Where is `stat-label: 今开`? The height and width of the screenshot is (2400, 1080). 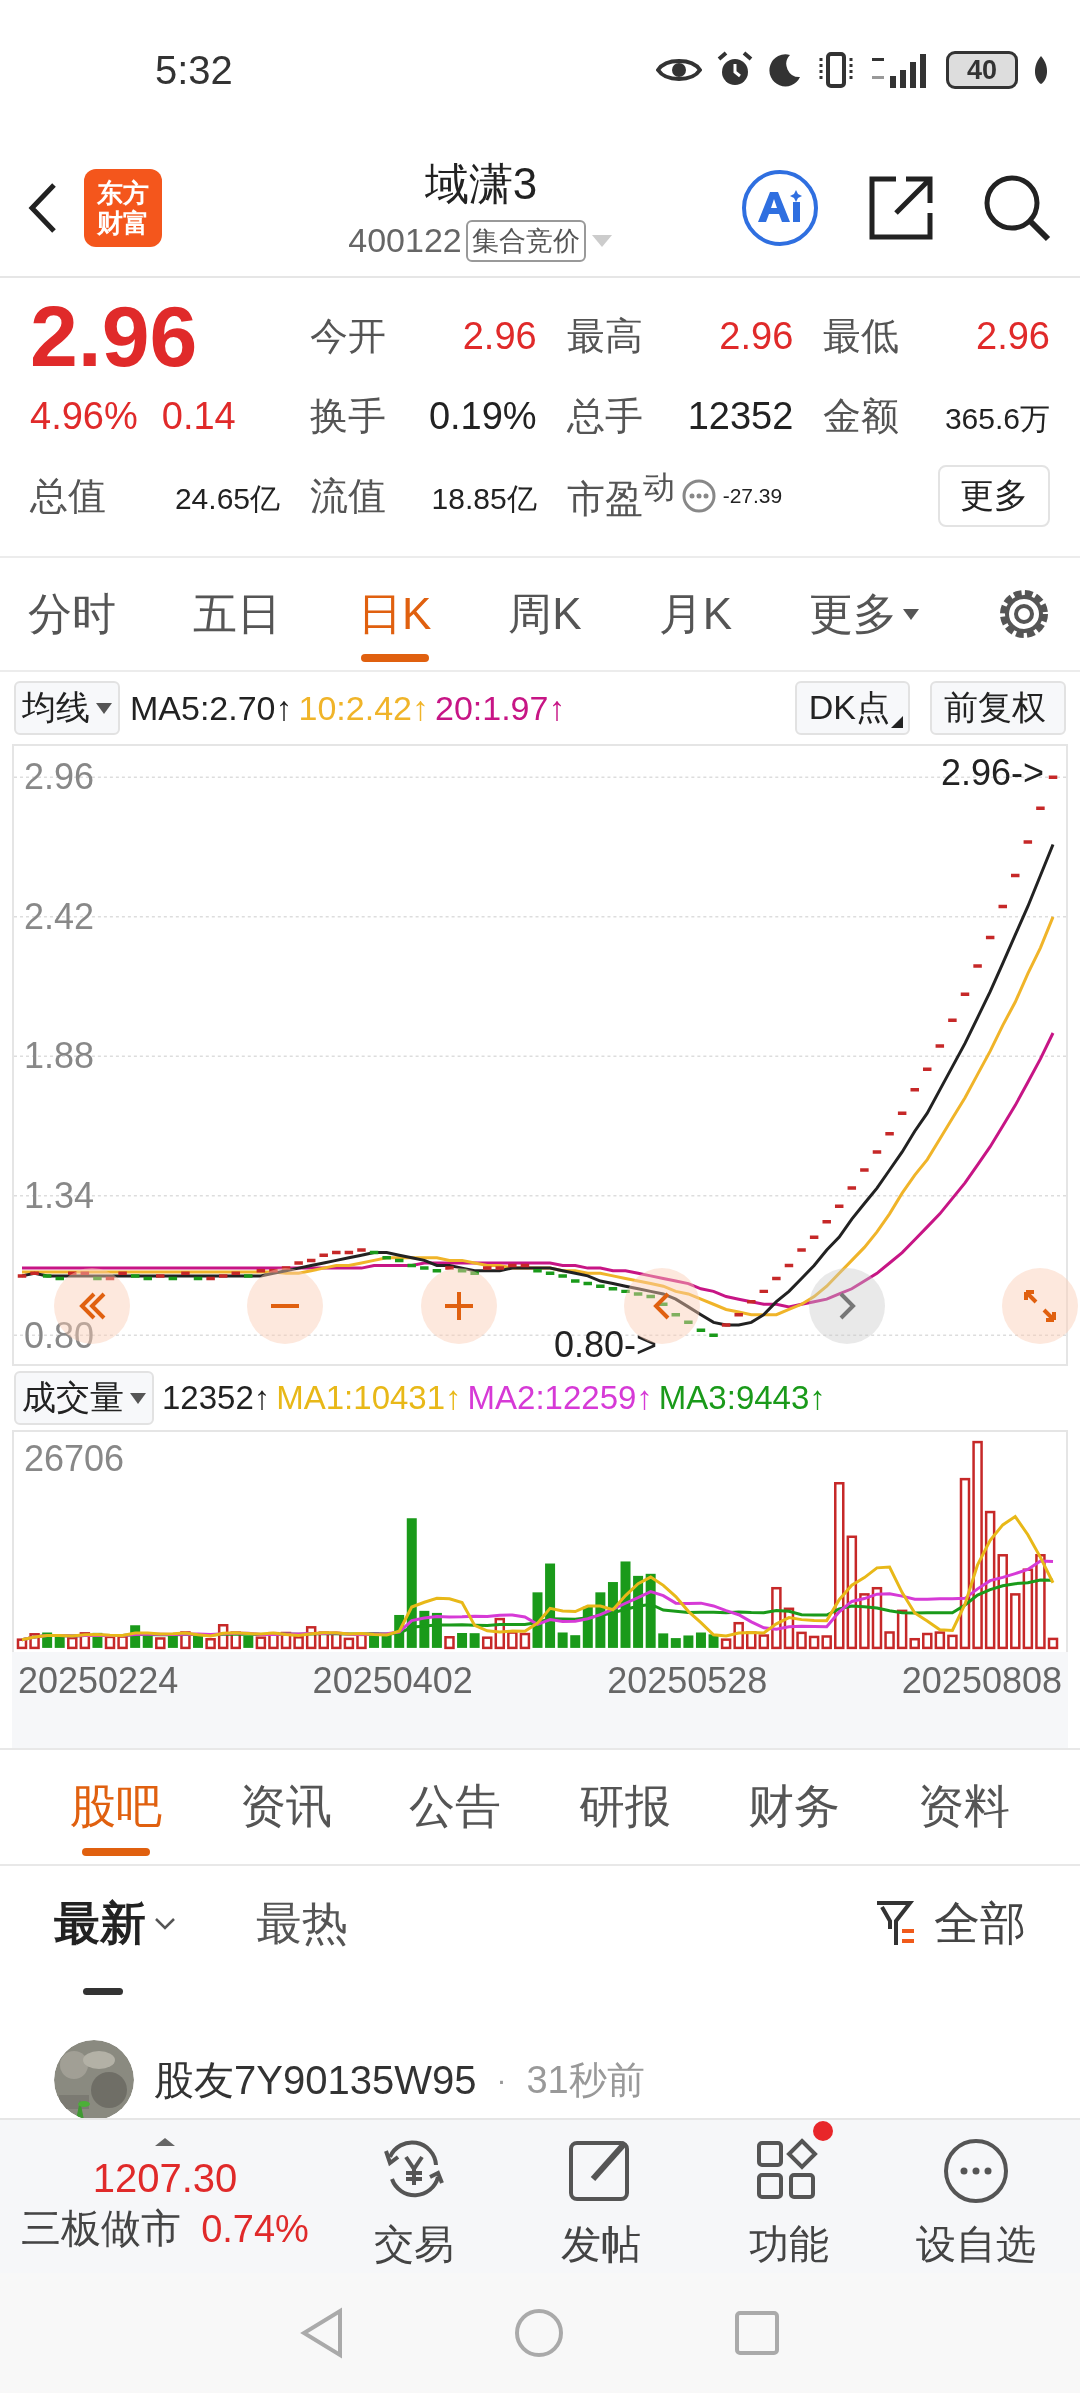
stat-label: 今开 is located at coordinates (348, 336).